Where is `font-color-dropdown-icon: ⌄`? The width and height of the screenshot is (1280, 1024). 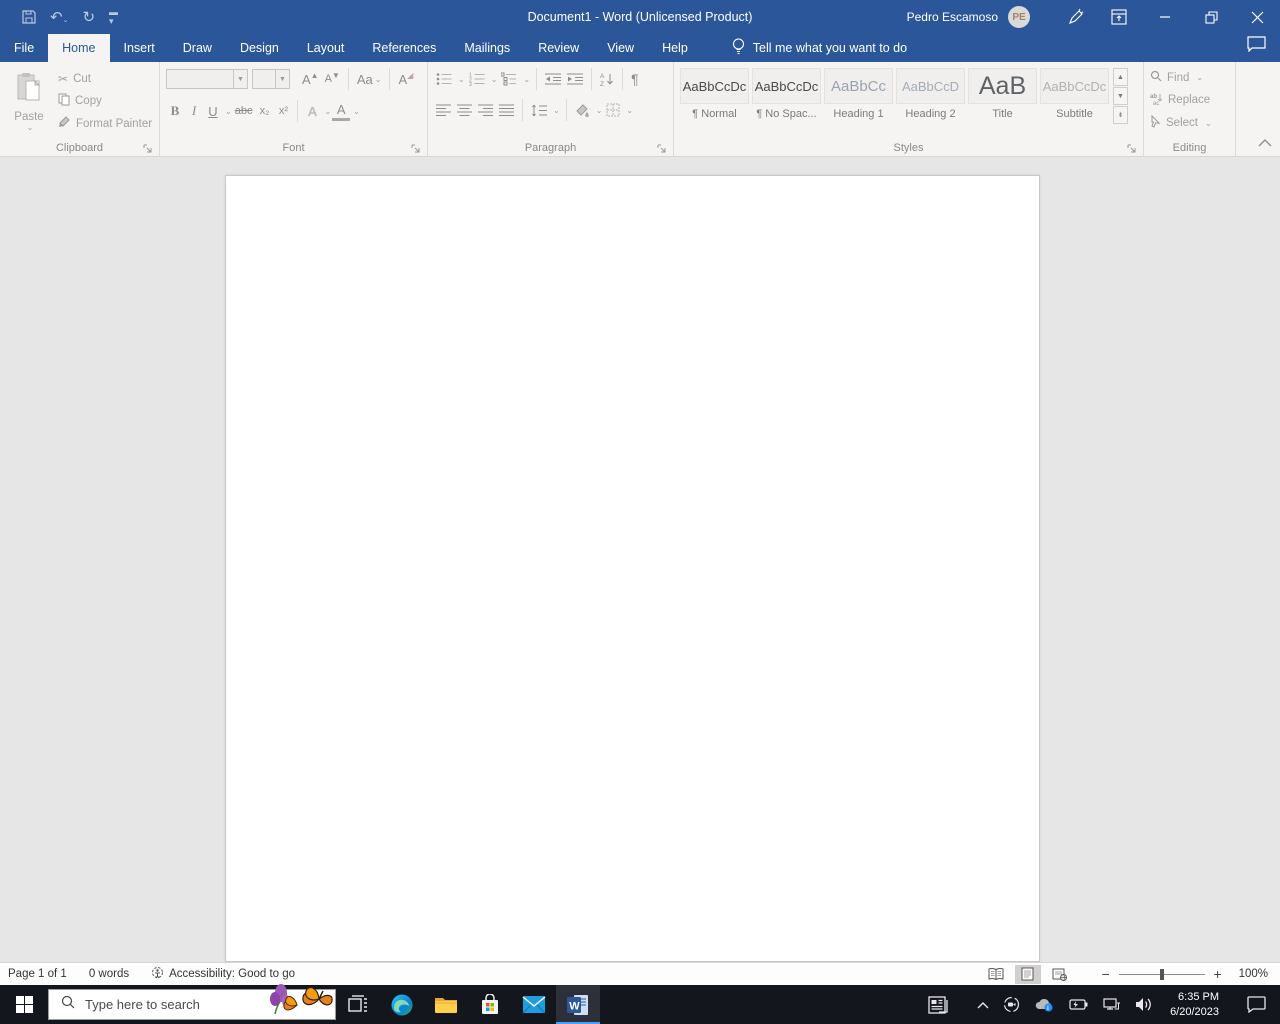 font-color-dropdown-icon: ⌄ is located at coordinates (356, 111).